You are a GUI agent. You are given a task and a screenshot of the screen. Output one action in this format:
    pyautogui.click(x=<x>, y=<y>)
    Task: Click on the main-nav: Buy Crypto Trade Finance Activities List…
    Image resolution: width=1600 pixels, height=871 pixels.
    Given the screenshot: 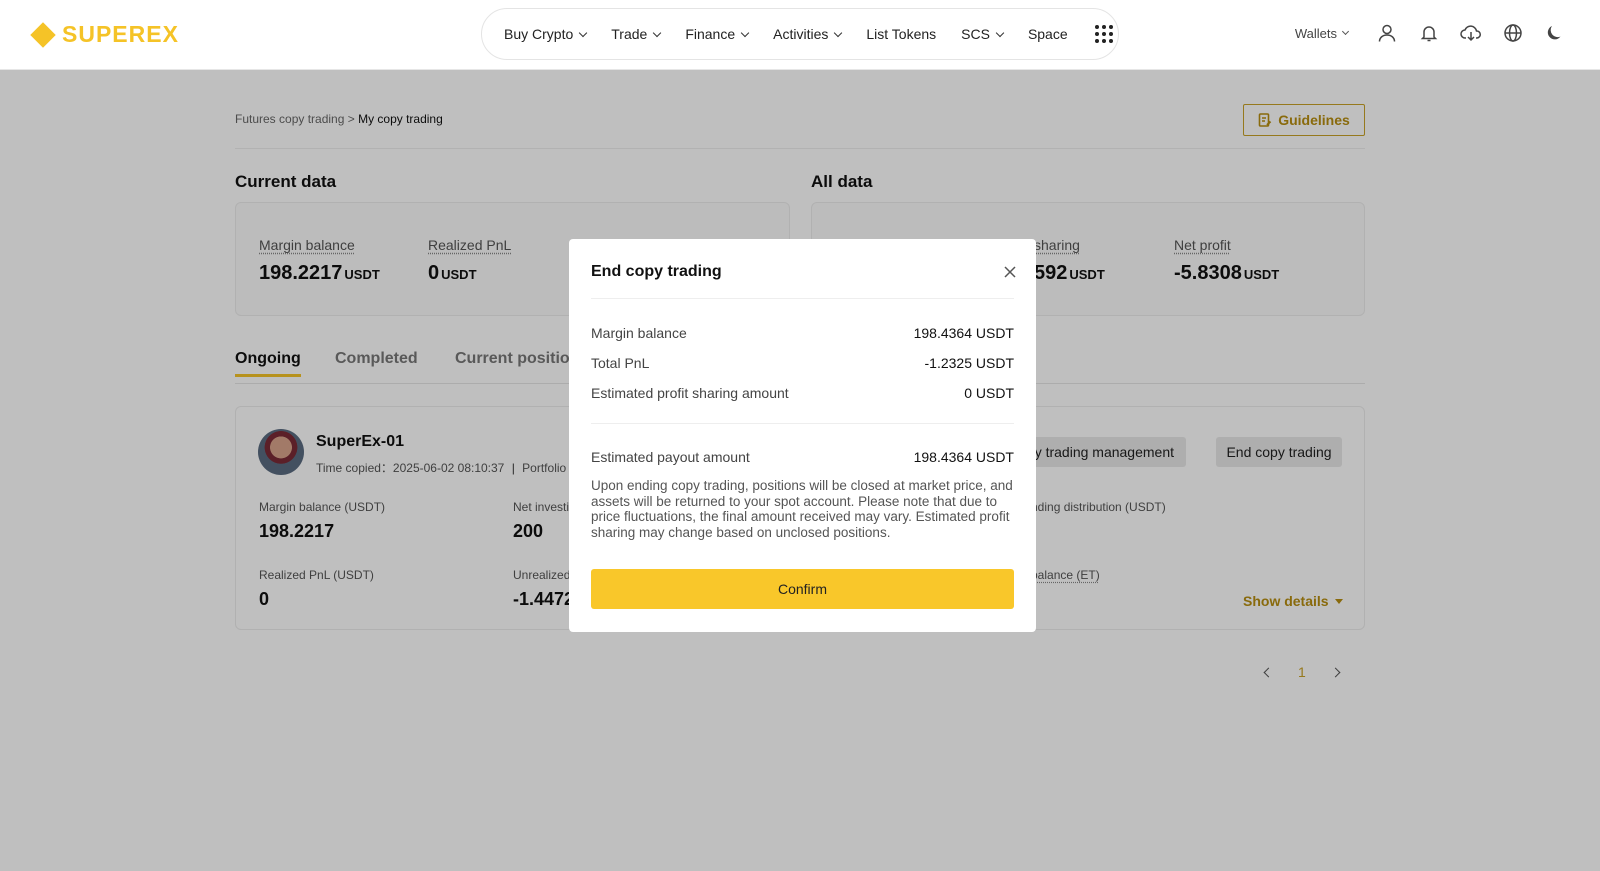 What is the action you would take?
    pyautogui.click(x=800, y=34)
    